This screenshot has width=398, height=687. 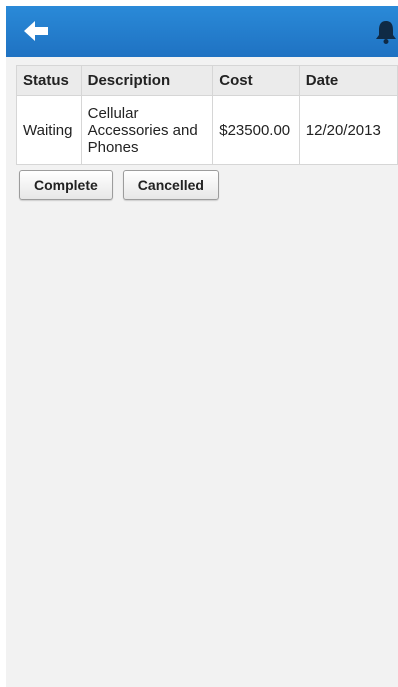 What do you see at coordinates (49, 130) in the screenshot?
I see `cell-status: Waiting` at bounding box center [49, 130].